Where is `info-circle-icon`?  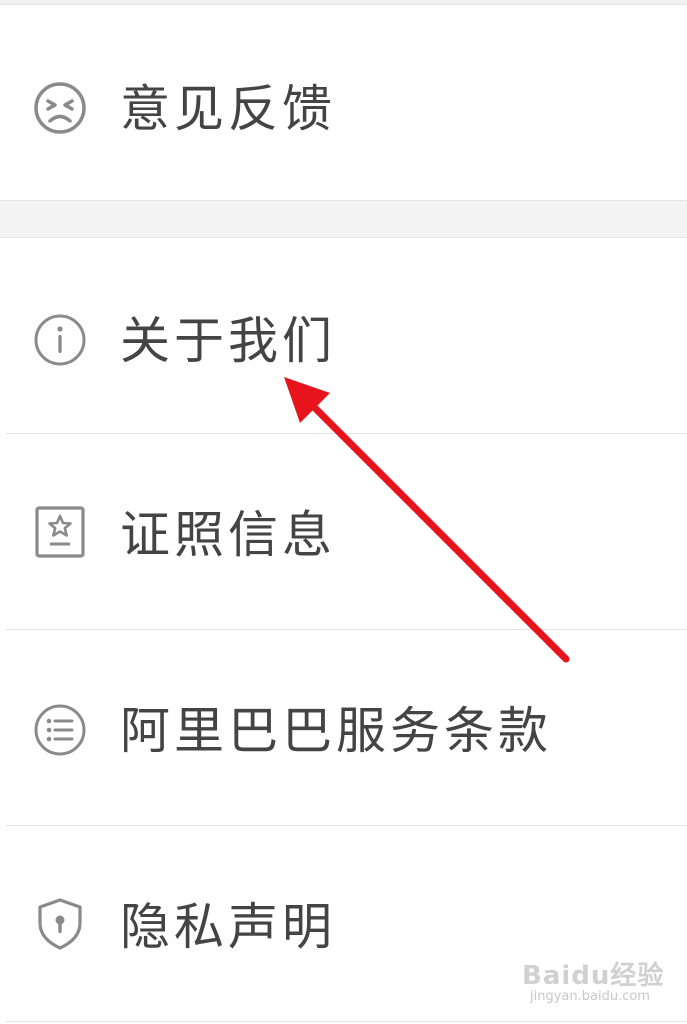
info-circle-icon is located at coordinates (60, 340).